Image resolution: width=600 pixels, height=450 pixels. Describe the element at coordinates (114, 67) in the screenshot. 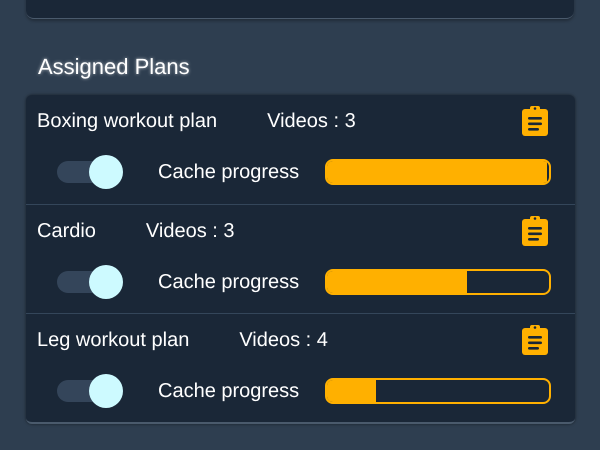

I see `section-title: Assigned Plans` at that location.